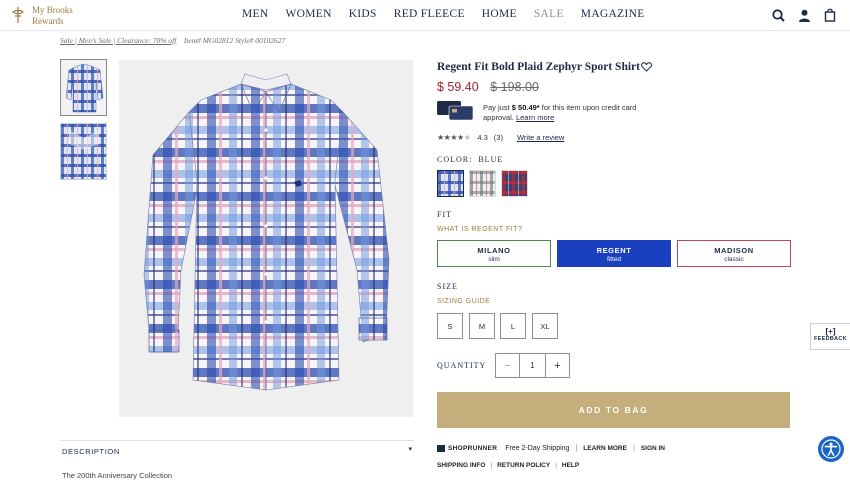  What do you see at coordinates (482, 183) in the screenshot?
I see `swatch-grey` at bounding box center [482, 183].